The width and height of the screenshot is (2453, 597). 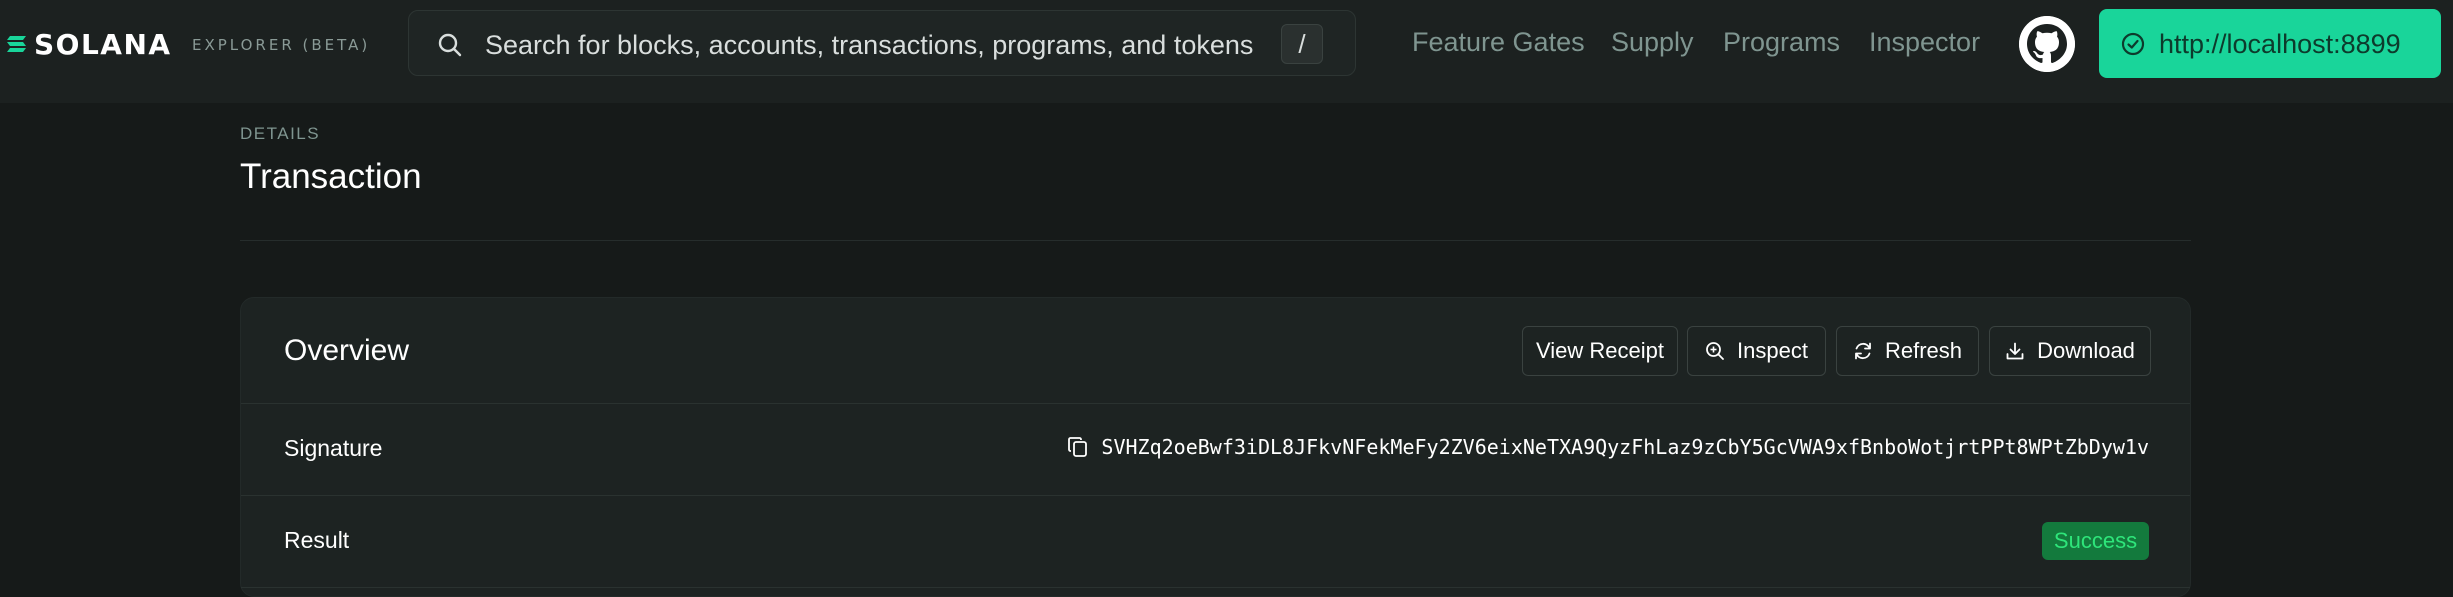 I want to click on download-icon, so click(x=2015, y=351).